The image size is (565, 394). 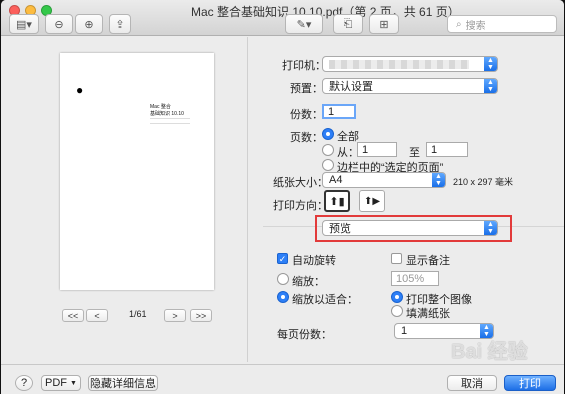 I want to click on printer-label: 打印机：, so click(x=304, y=66).